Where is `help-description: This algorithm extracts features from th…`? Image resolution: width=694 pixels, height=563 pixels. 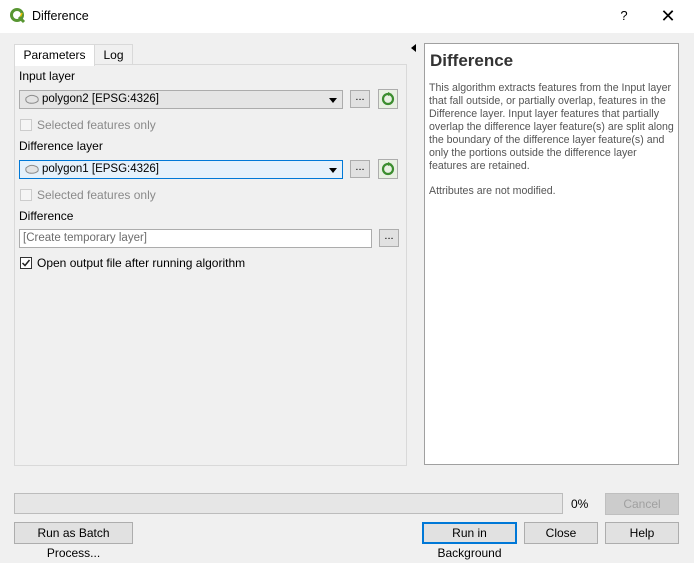 help-description: This algorithm extracts features from th… is located at coordinates (551, 127).